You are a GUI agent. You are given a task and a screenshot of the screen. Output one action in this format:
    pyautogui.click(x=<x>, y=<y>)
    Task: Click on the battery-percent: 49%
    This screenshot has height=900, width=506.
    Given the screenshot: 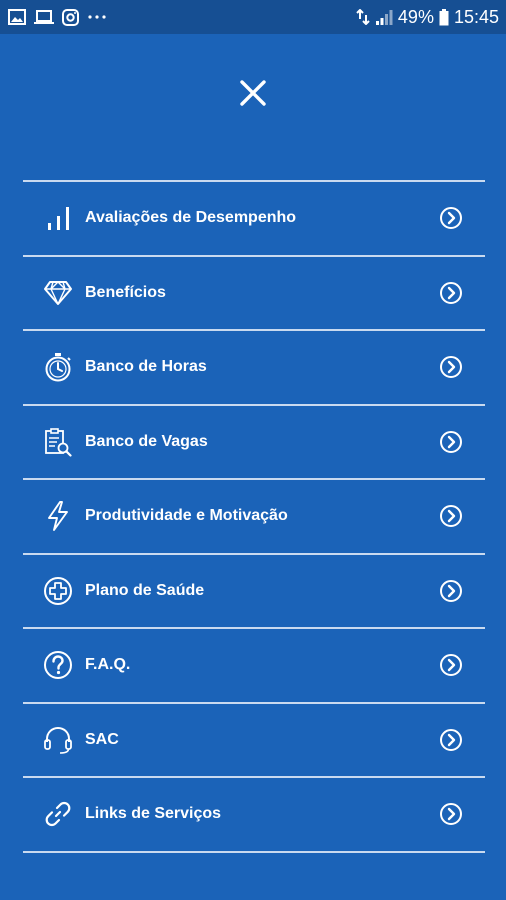 What is the action you would take?
    pyautogui.click(x=415, y=16)
    